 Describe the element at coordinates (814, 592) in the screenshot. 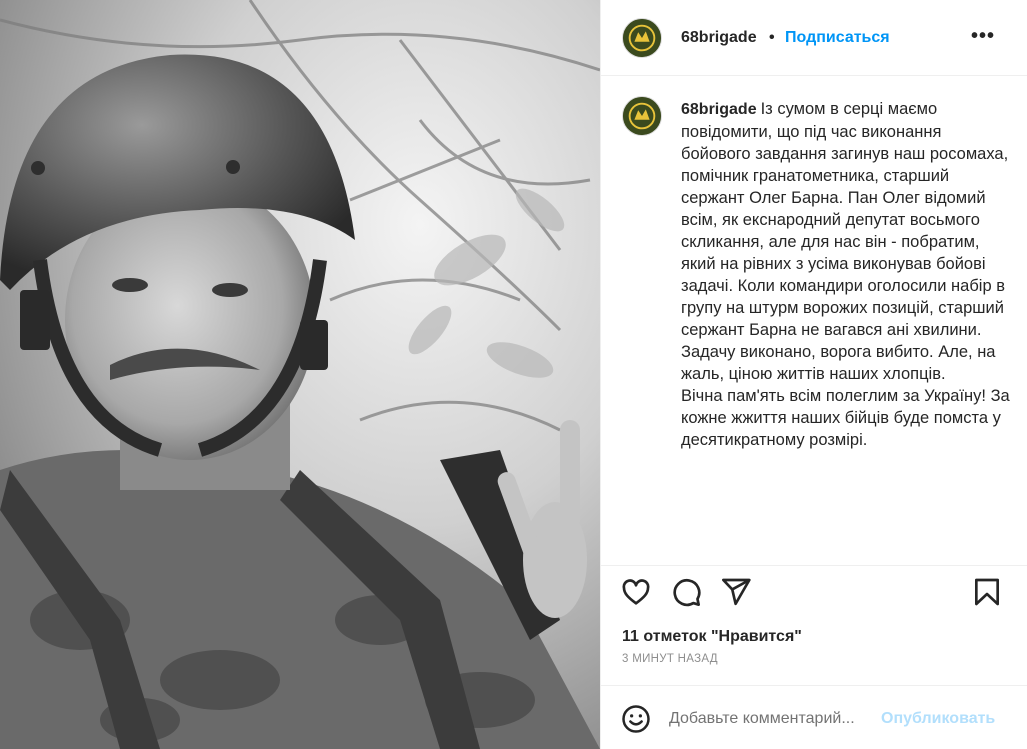

I see `action-bar` at that location.